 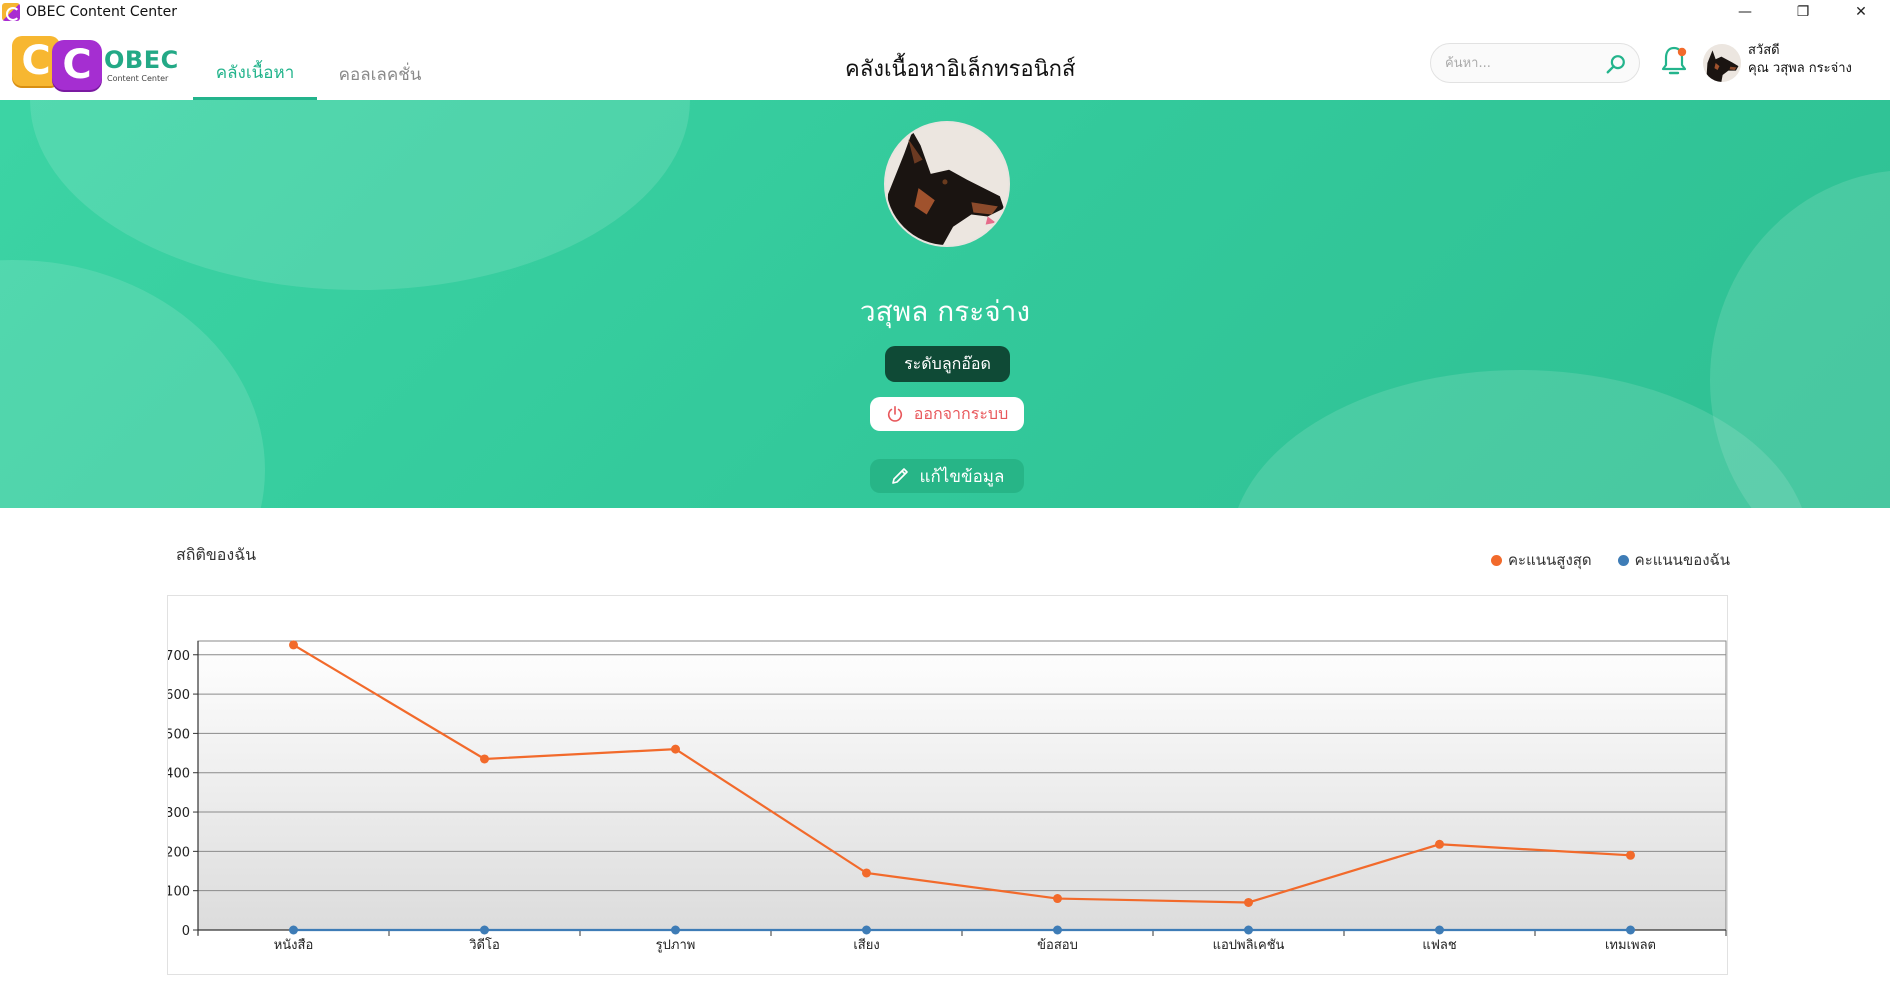 What do you see at coordinates (1800, 60) in the screenshot?
I see `user-greeting: สวัสดี คุณ วสุพล กระจ่าง` at bounding box center [1800, 60].